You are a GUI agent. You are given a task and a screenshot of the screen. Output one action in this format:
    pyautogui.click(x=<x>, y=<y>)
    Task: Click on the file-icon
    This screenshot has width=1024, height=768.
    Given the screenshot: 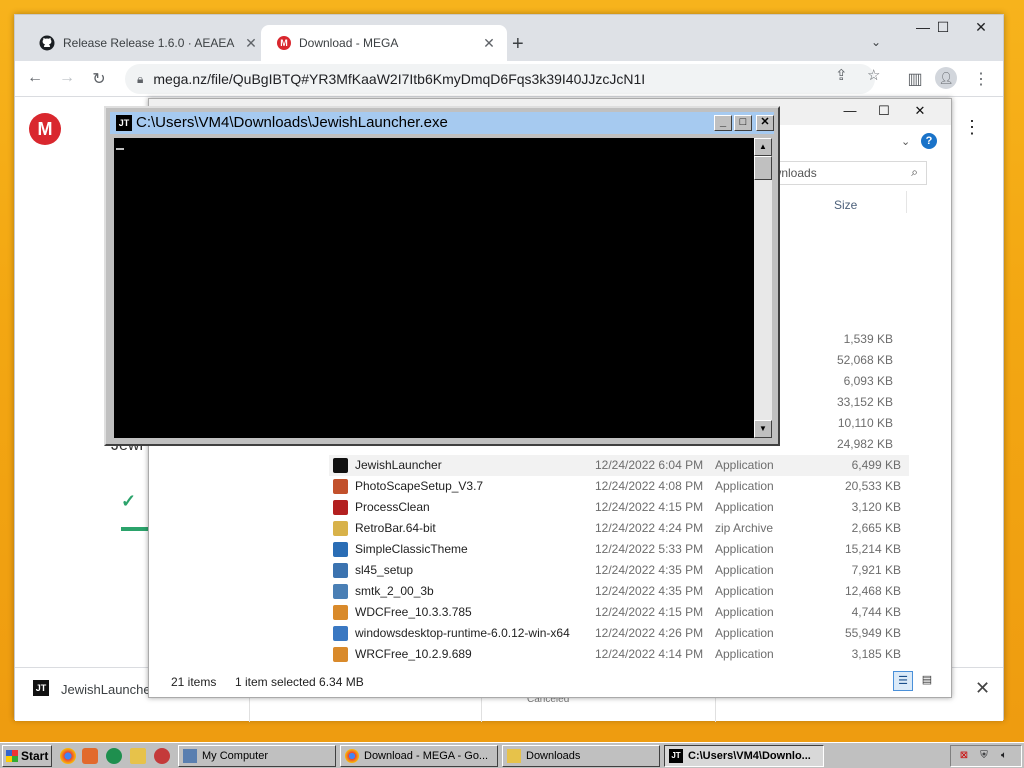 What is the action you would take?
    pyautogui.click(x=340, y=570)
    